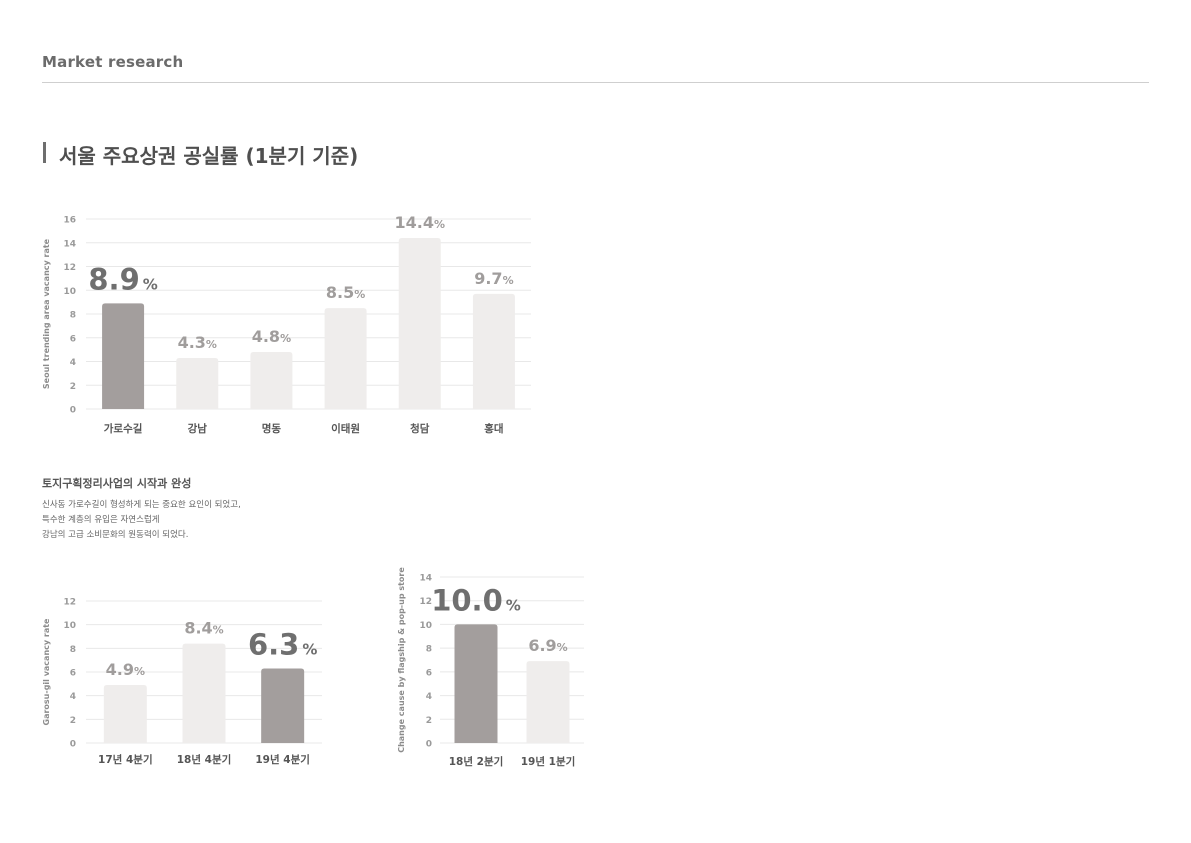 The height and width of the screenshot is (843, 1191). What do you see at coordinates (476, 600) in the screenshot?
I see `value-label: 10.0%` at bounding box center [476, 600].